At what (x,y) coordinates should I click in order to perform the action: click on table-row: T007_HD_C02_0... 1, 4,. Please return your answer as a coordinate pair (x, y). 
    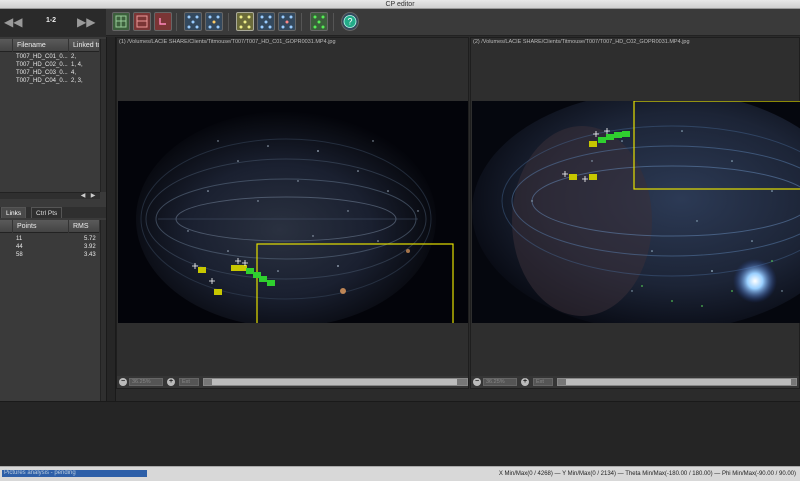
    Looking at the image, I should click on (50, 65).